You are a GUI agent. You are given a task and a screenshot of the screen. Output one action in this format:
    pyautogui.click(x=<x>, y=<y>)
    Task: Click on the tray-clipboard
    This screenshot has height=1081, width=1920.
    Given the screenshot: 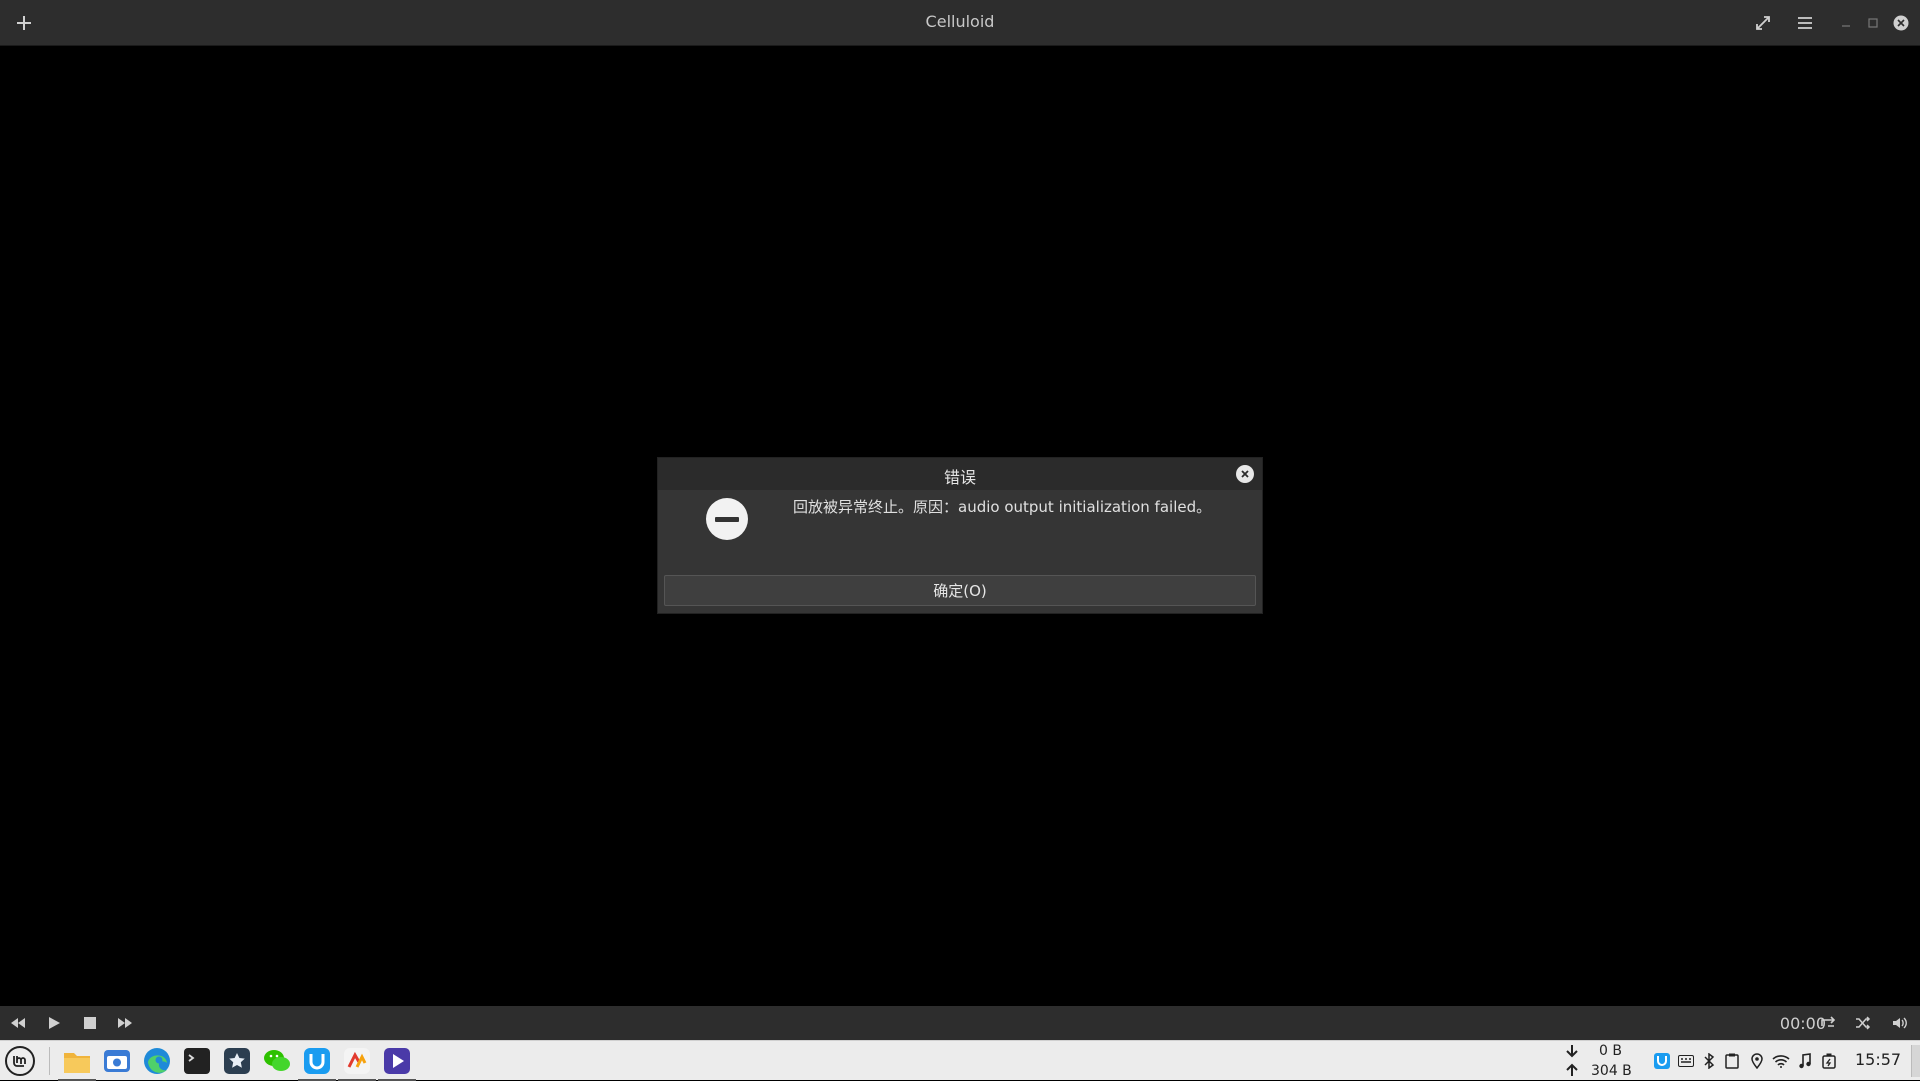 What is the action you would take?
    pyautogui.click(x=1732, y=1061)
    